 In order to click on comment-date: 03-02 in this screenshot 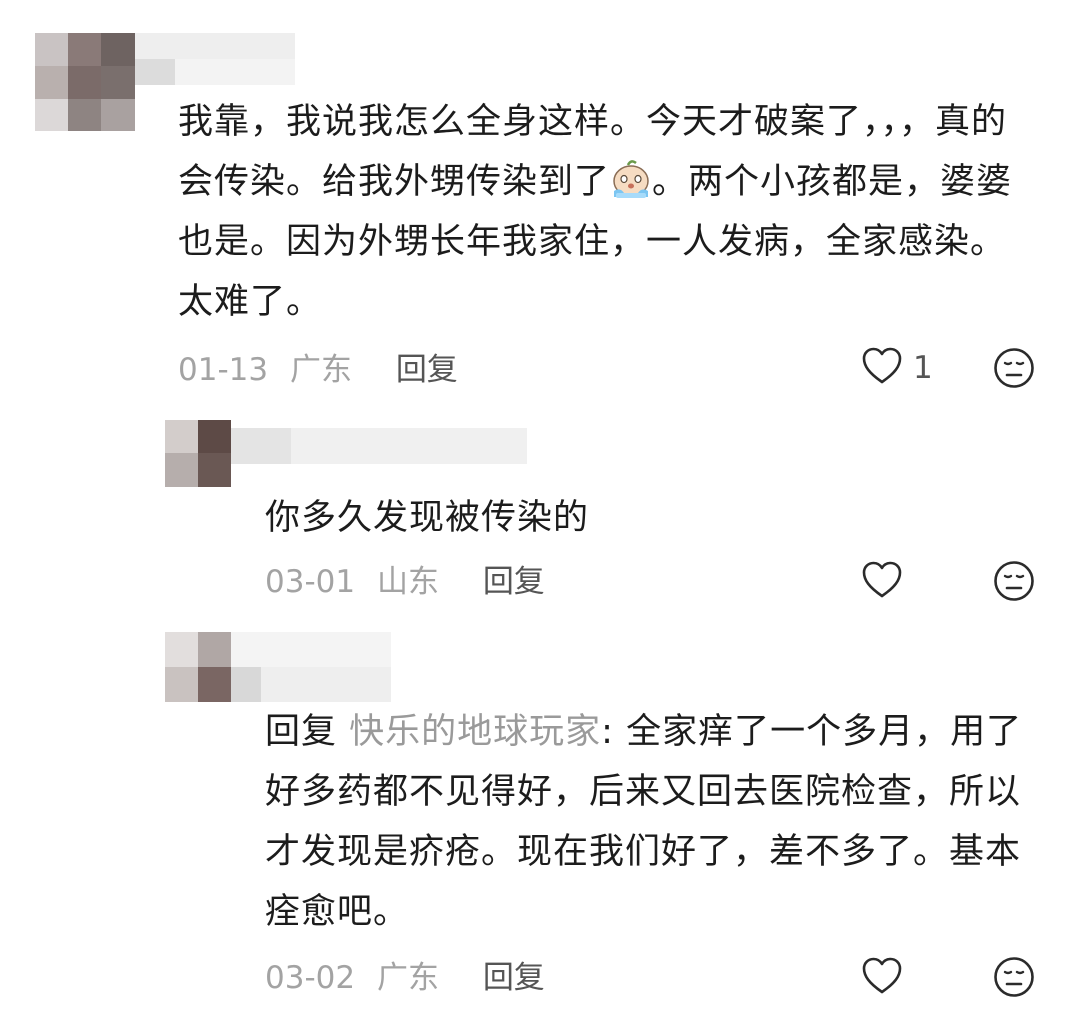, I will do `click(310, 977)`.